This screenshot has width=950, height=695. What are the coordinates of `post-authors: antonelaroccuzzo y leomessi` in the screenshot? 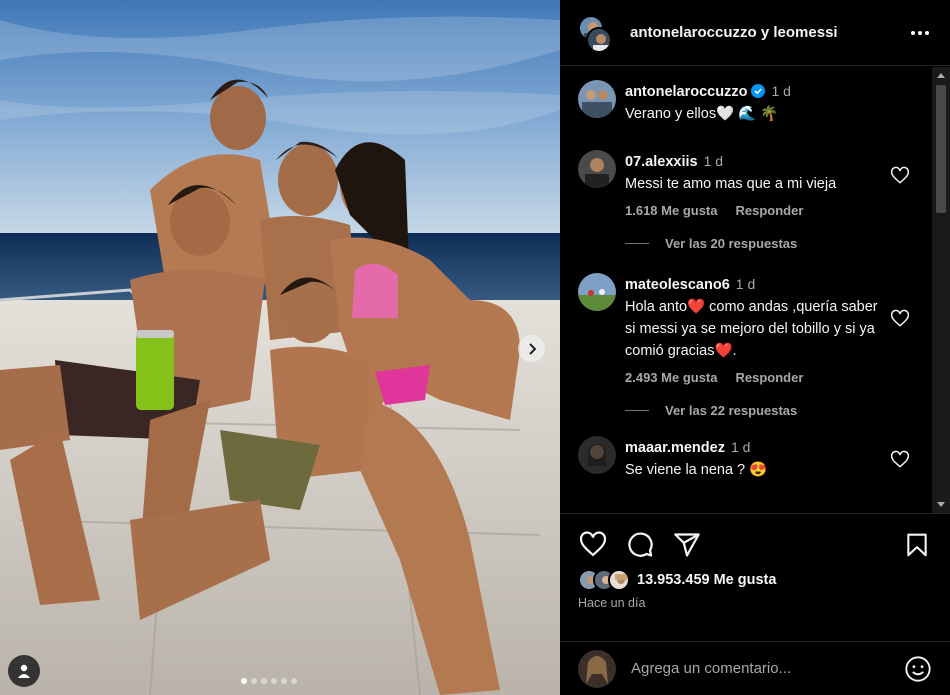 It's located at (769, 32).